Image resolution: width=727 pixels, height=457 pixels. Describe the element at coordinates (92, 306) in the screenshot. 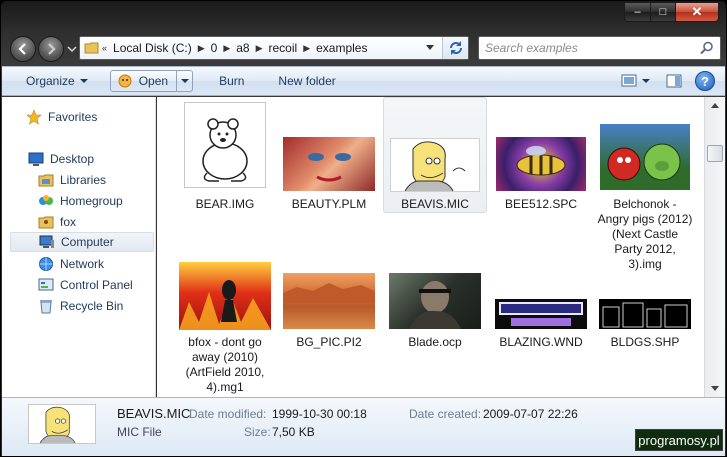

I see `nav-label: Recycle Bin` at that location.